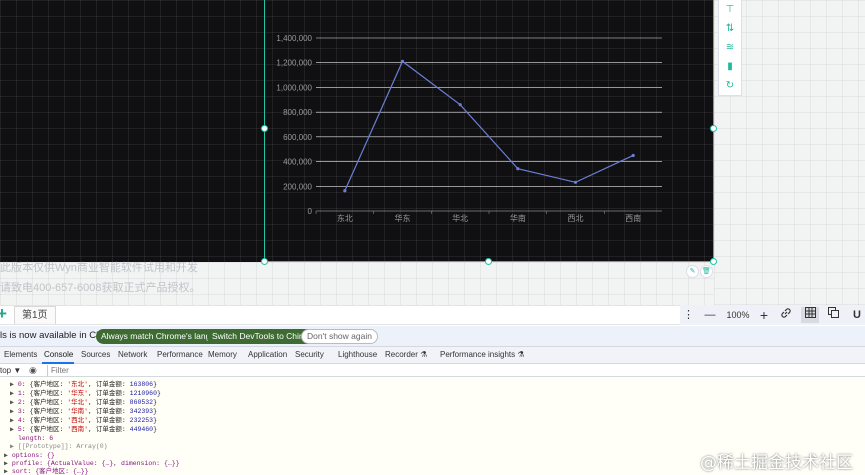 This screenshot has height=475, width=865. I want to click on more-options-icon: ⋮, so click(688, 315).